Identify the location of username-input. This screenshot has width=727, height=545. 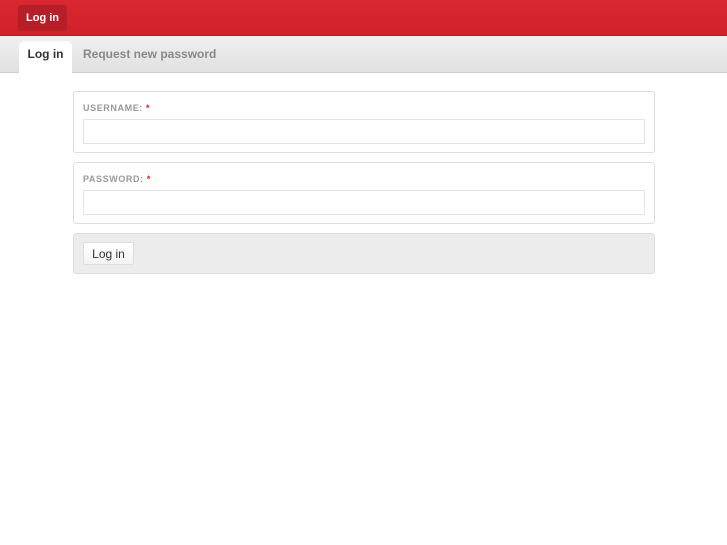
(364, 131).